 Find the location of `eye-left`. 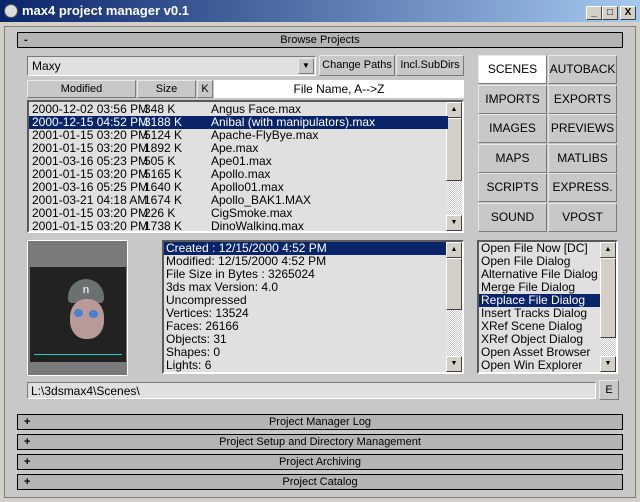

eye-left is located at coordinates (78, 313).